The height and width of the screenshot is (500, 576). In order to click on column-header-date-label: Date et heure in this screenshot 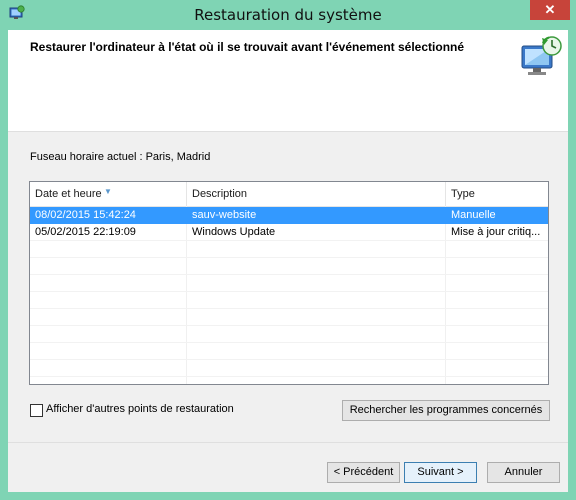, I will do `click(68, 194)`.